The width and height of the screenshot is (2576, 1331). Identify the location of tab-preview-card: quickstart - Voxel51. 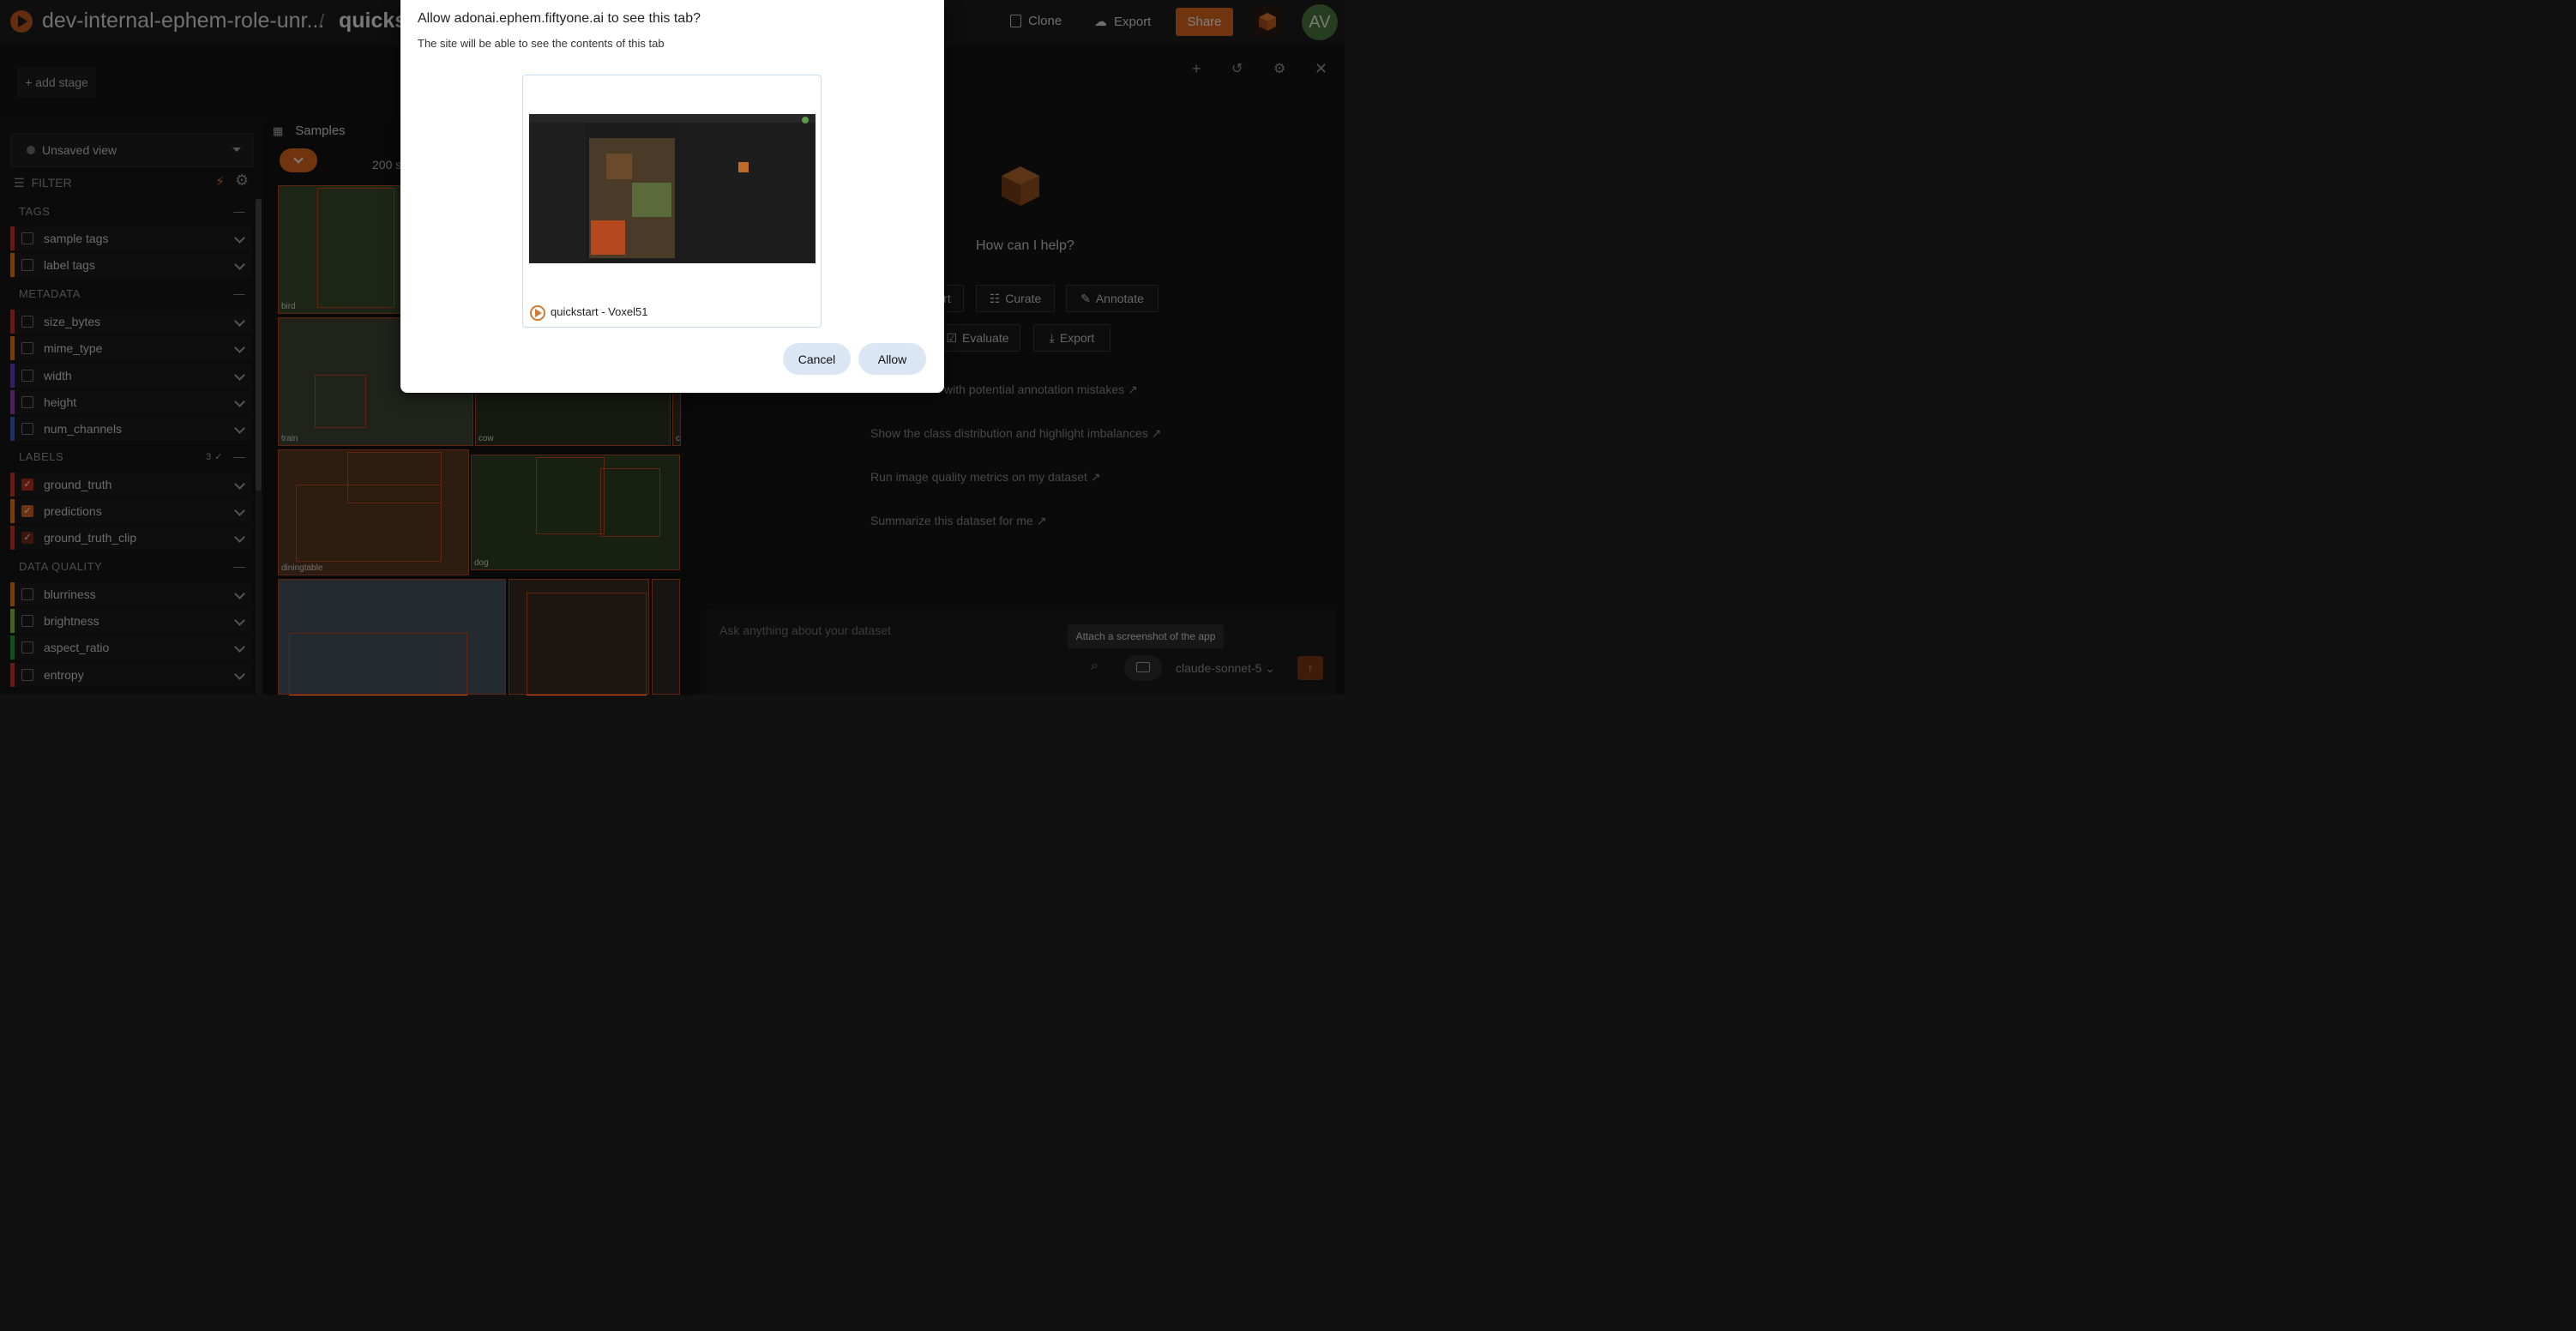
(672, 201).